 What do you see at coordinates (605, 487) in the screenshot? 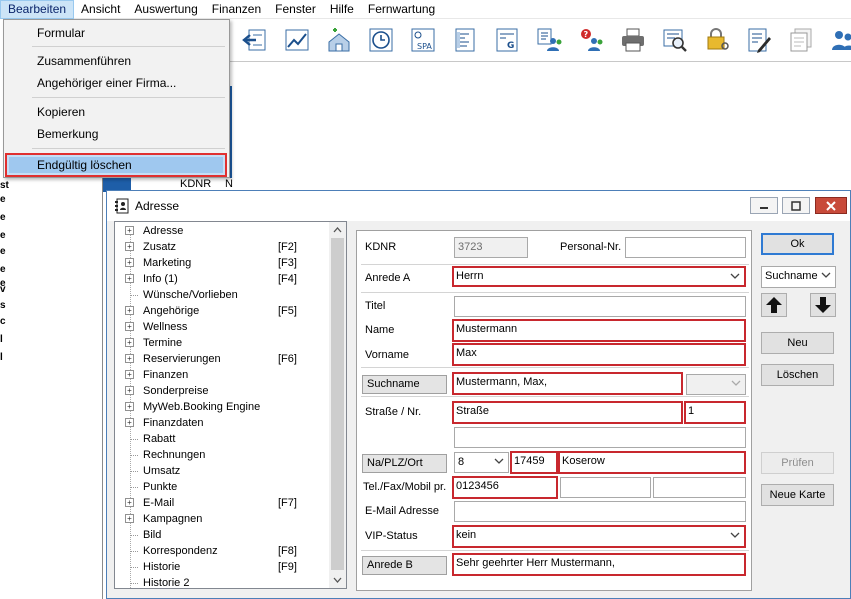
I see `fax-field` at bounding box center [605, 487].